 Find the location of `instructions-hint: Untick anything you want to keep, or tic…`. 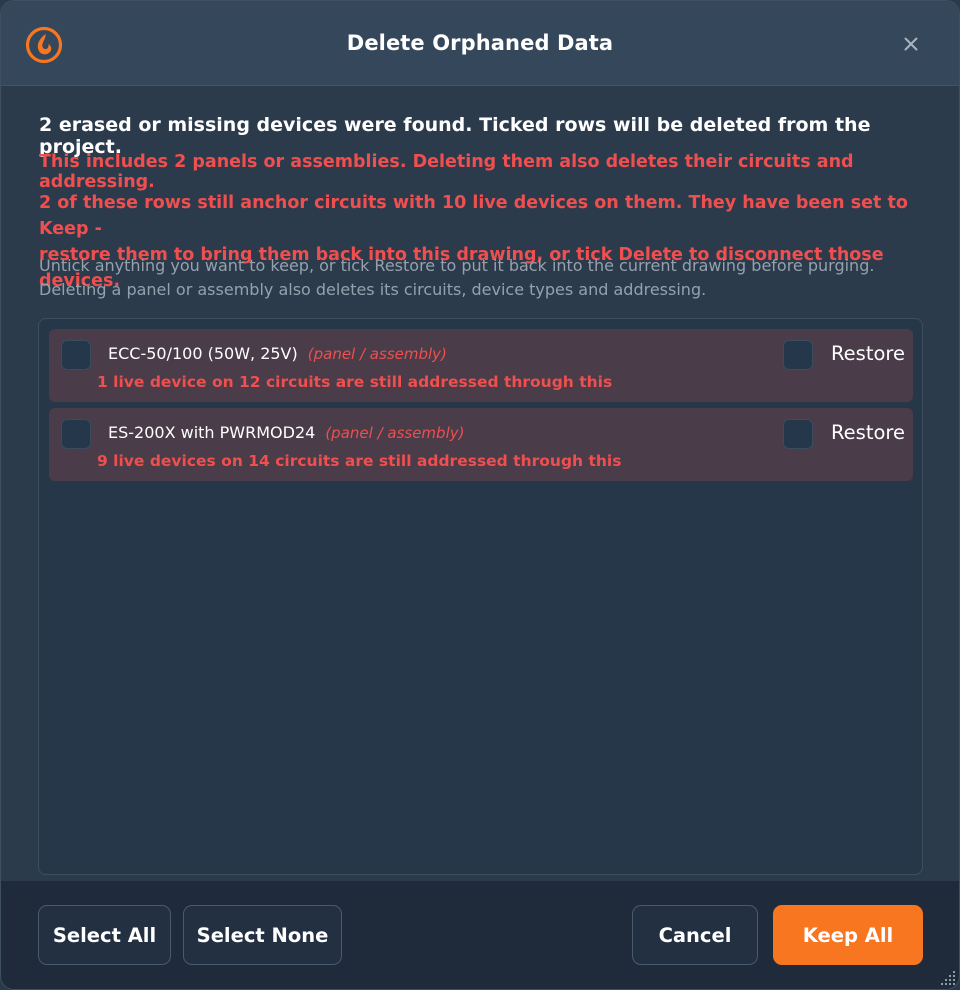

instructions-hint: Untick anything you want to keep, or tic… is located at coordinates (479, 278).